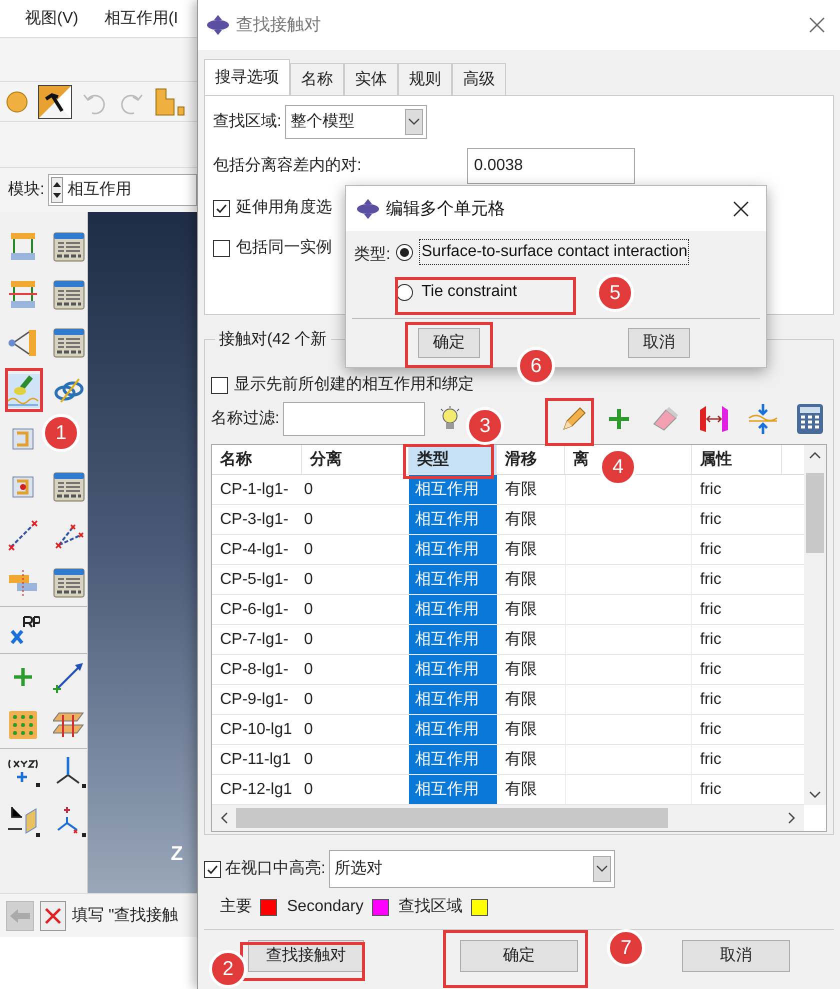 The width and height of the screenshot is (840, 989). Describe the element at coordinates (23, 343) in the screenshot. I see `coupling-tool-icon` at that location.